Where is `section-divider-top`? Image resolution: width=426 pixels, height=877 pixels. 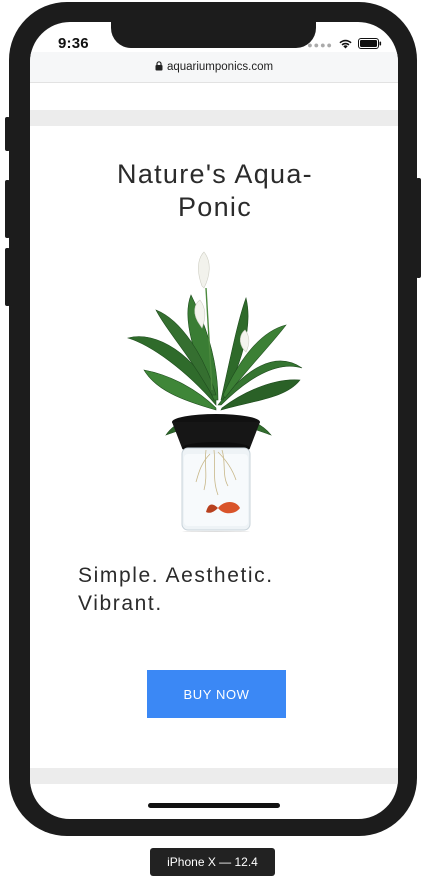
section-divider-top is located at coordinates (214, 118).